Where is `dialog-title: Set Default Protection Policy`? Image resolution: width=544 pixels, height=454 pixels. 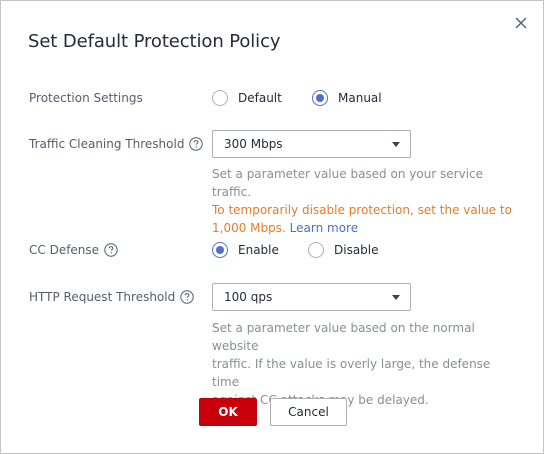 dialog-title: Set Default Protection Policy is located at coordinates (154, 41).